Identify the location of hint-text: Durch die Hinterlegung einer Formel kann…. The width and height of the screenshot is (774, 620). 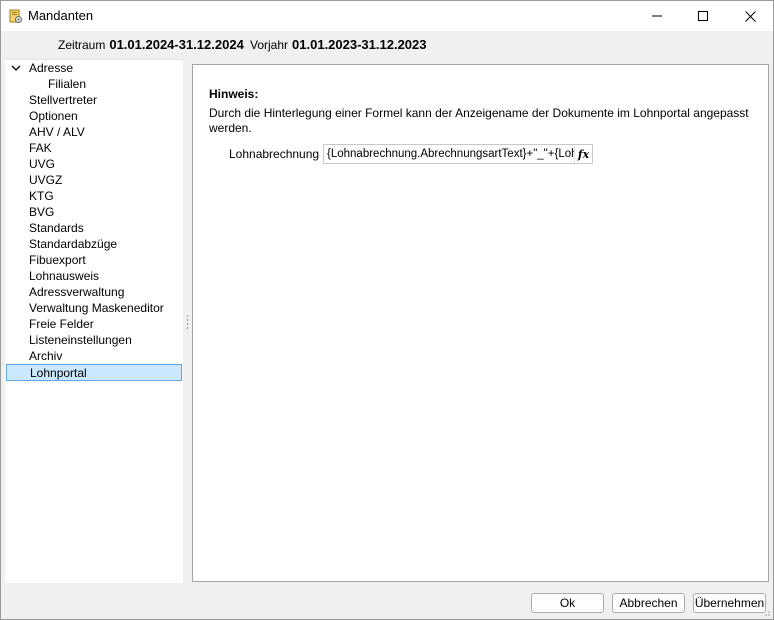
(479, 120).